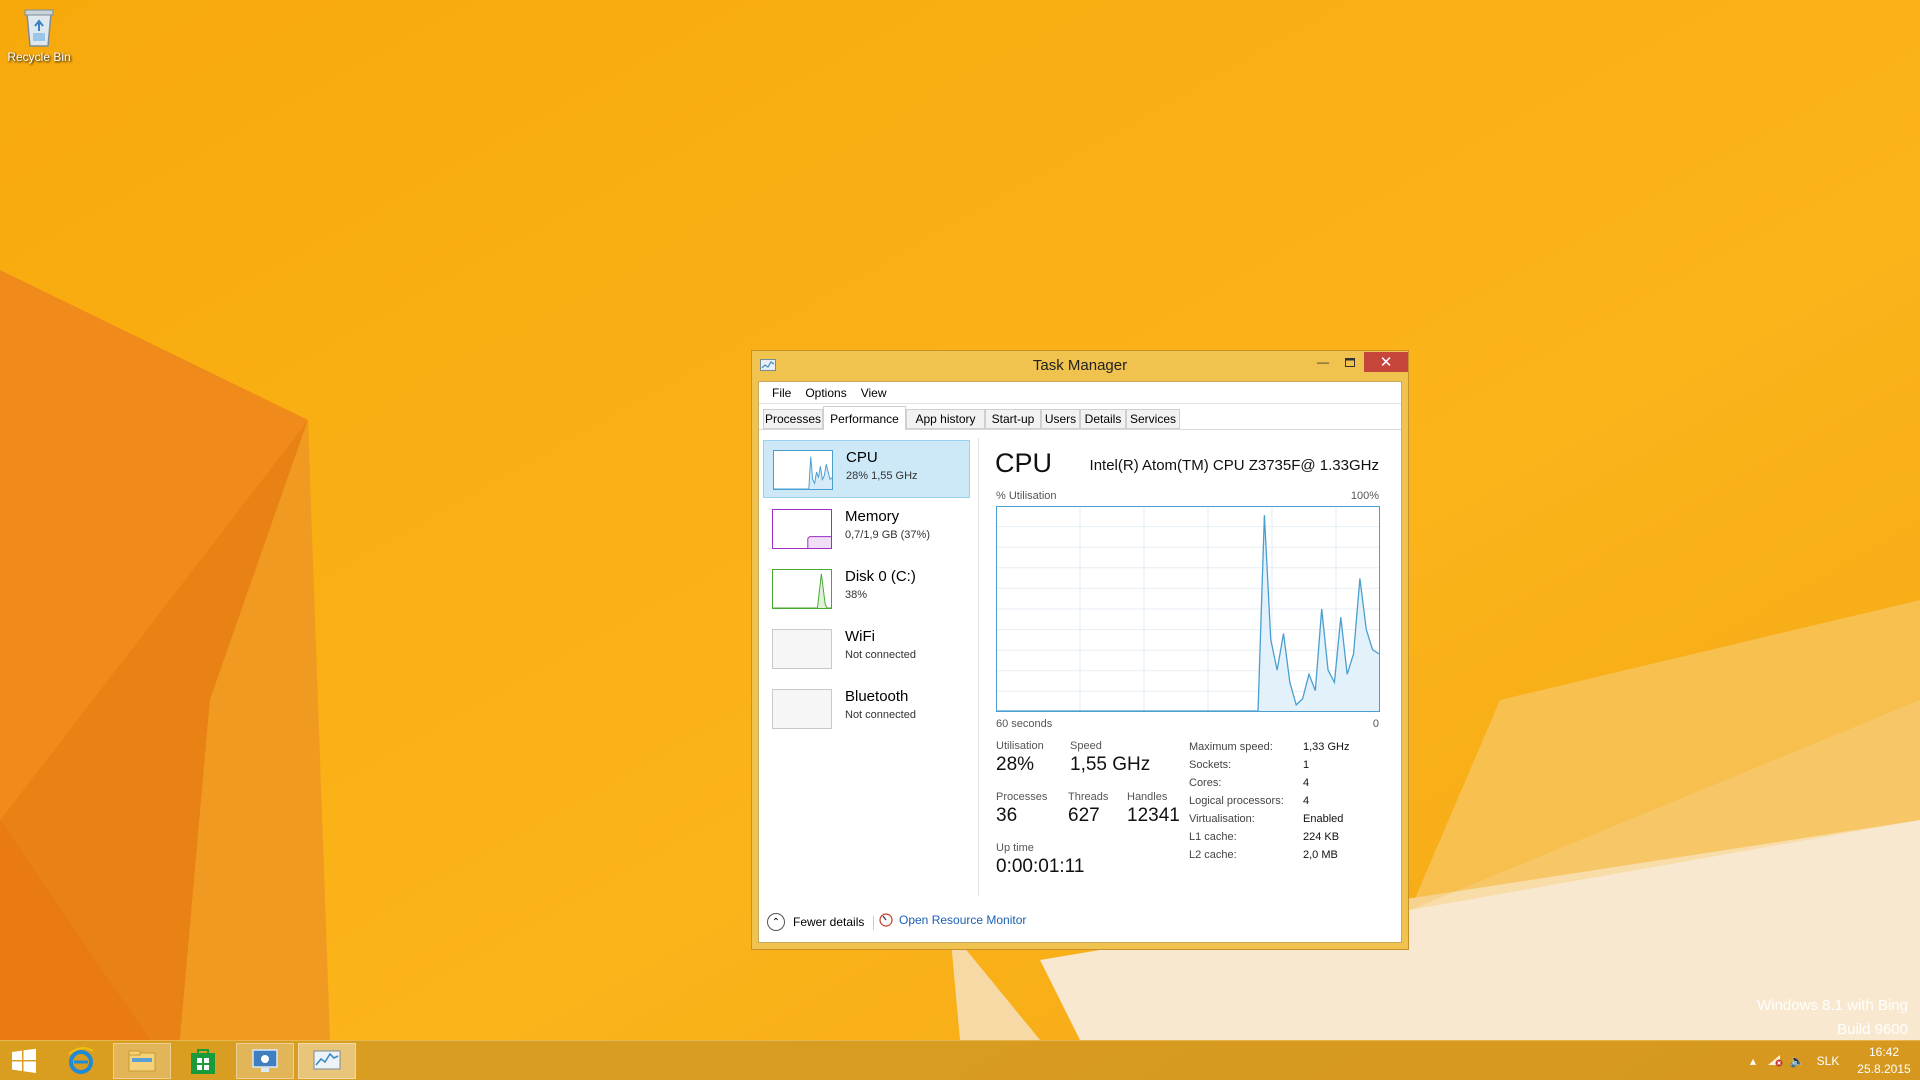 This screenshot has width=1920, height=1080. Describe the element at coordinates (873, 923) in the screenshot. I see `footer-separator` at that location.